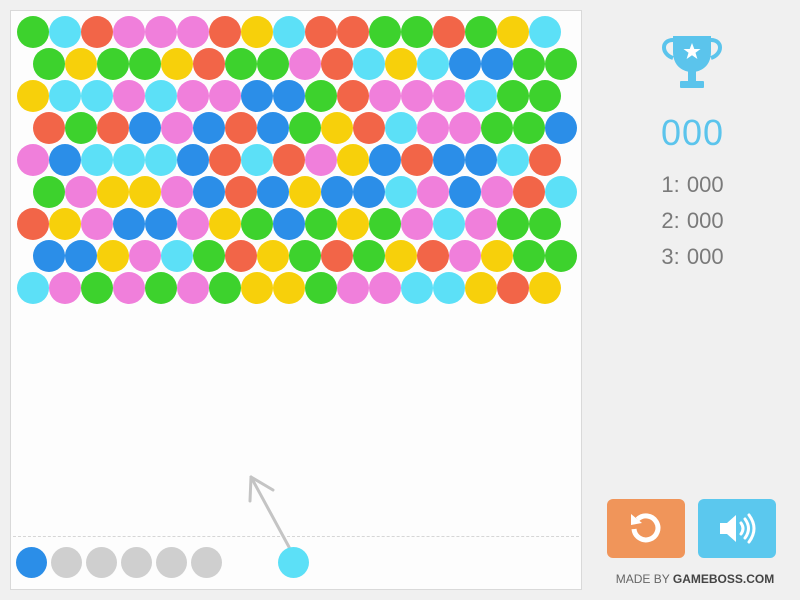 The width and height of the screenshot is (800, 600). I want to click on high-score-3: 3: 000, so click(692, 256).